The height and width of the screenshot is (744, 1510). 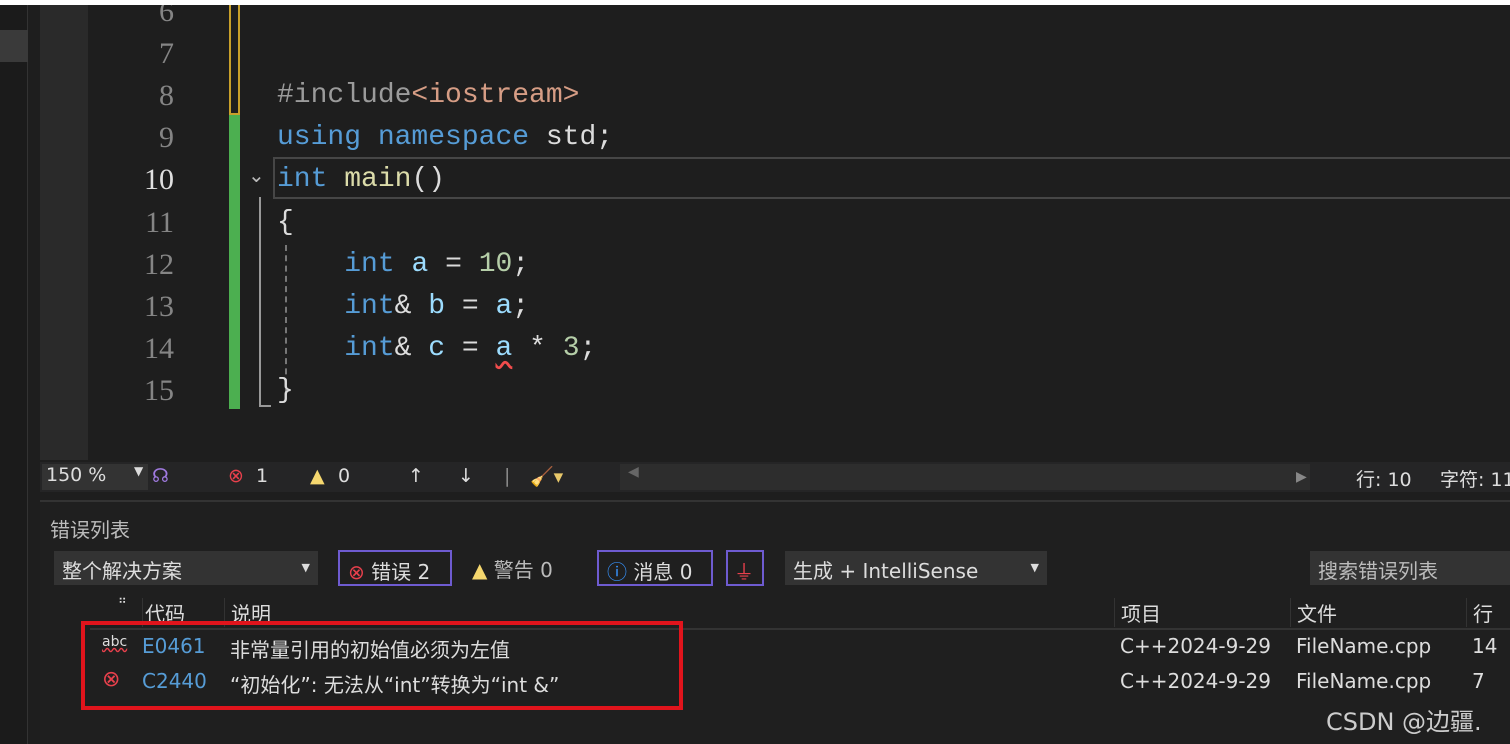 What do you see at coordinates (14, 46) in the screenshot?
I see `sidebar-tab` at bounding box center [14, 46].